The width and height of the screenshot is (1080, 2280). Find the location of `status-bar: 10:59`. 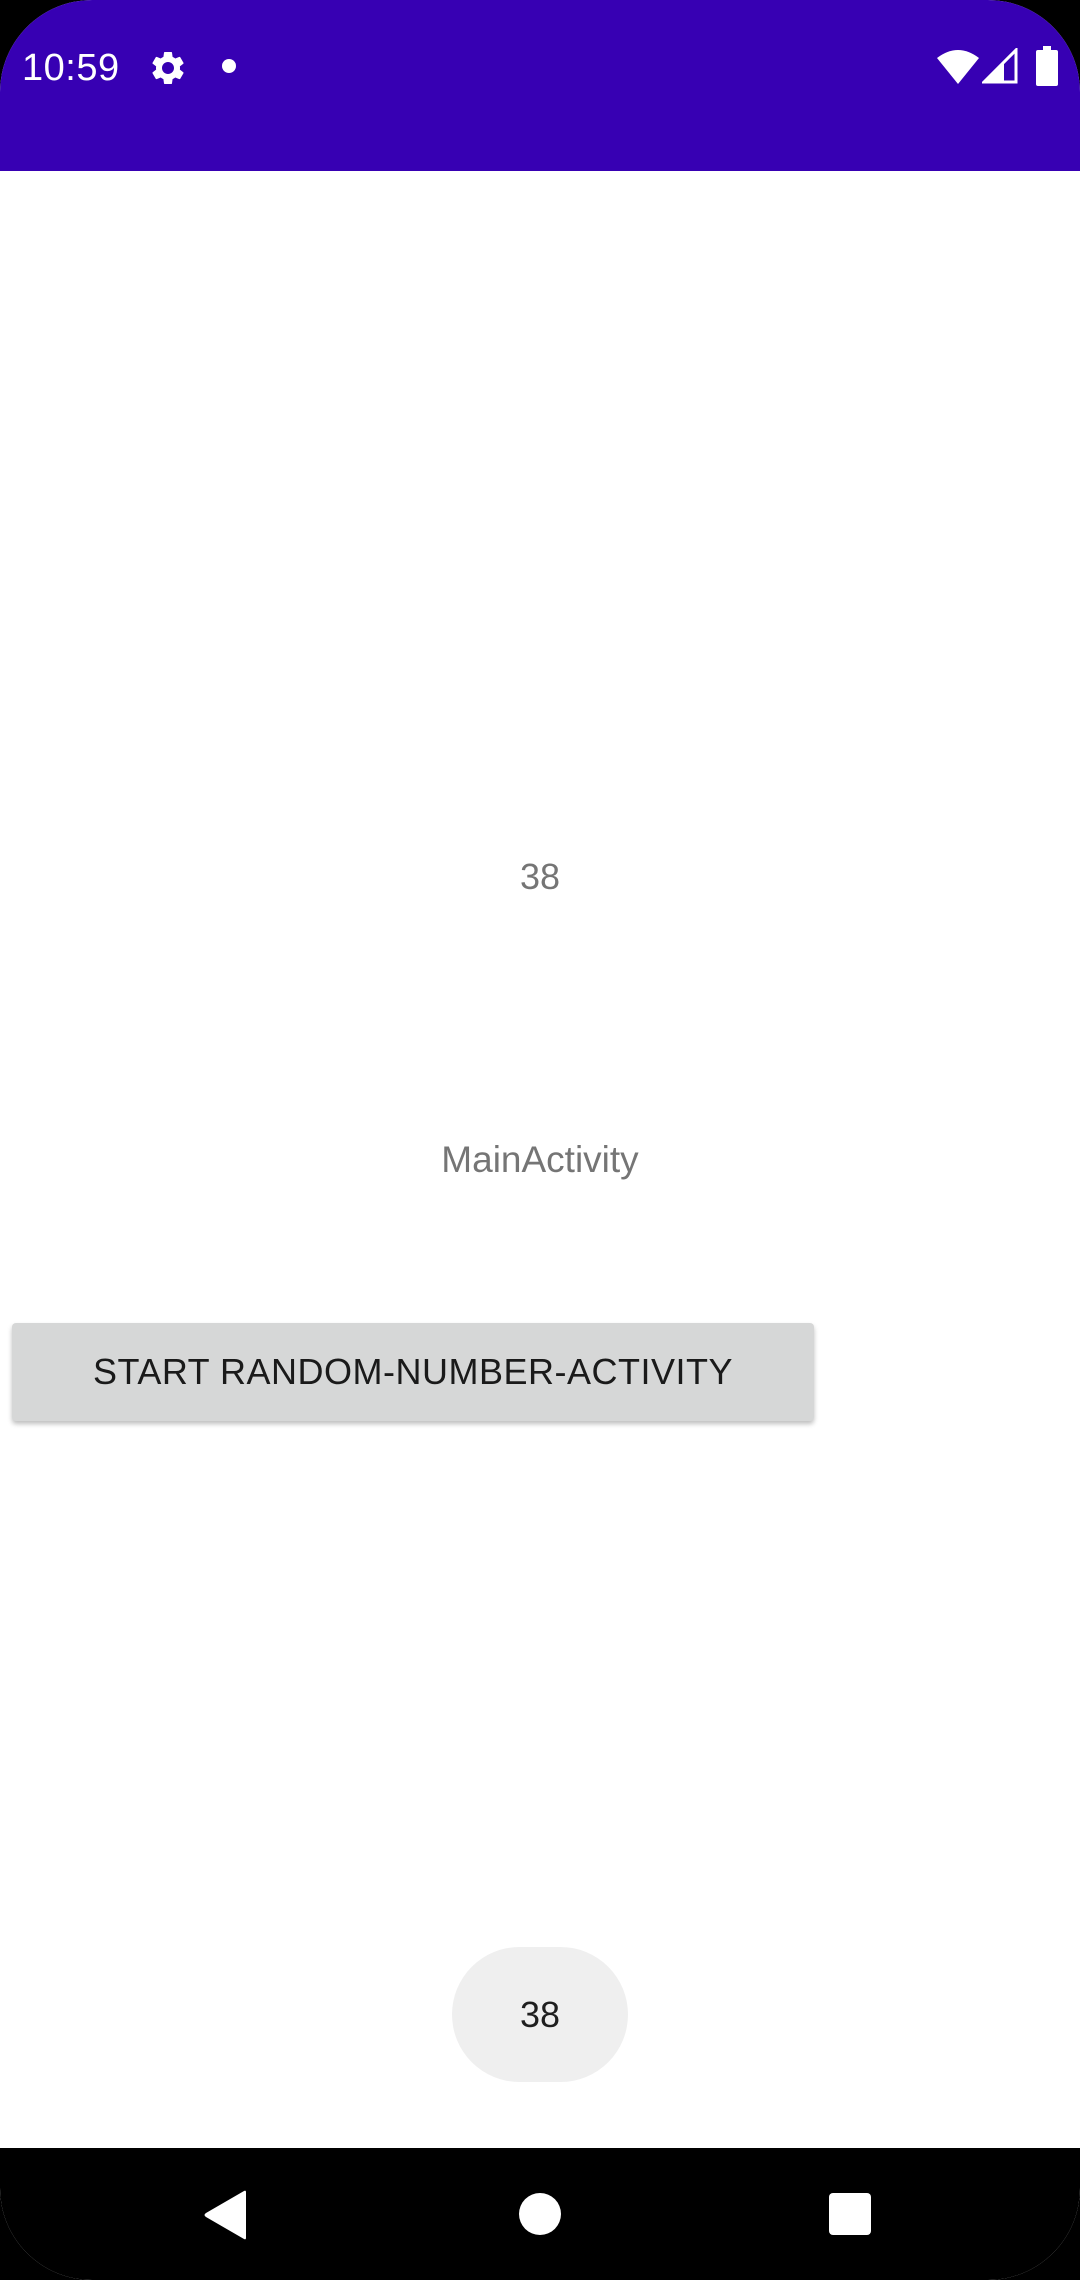

status-bar: 10:59 is located at coordinates (540, 85).